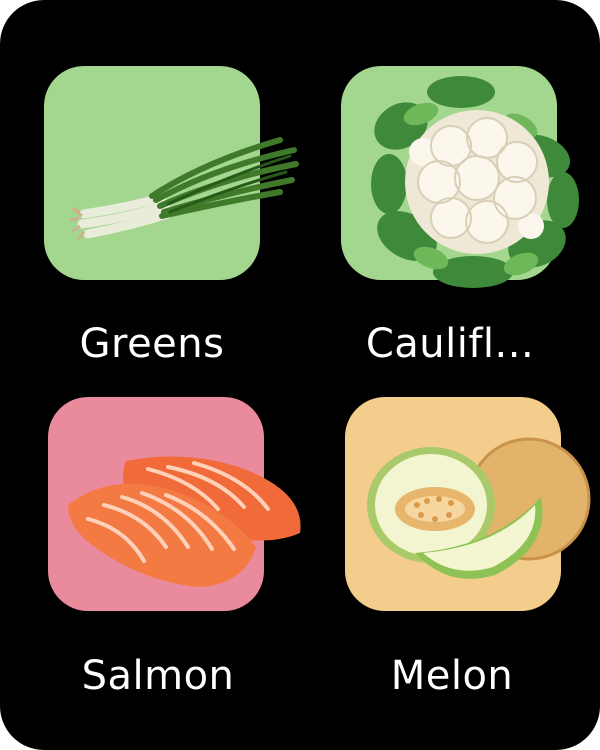 The height and width of the screenshot is (750, 600). Describe the element at coordinates (158, 676) in the screenshot. I see `app-label-salmon: Salmon` at that location.